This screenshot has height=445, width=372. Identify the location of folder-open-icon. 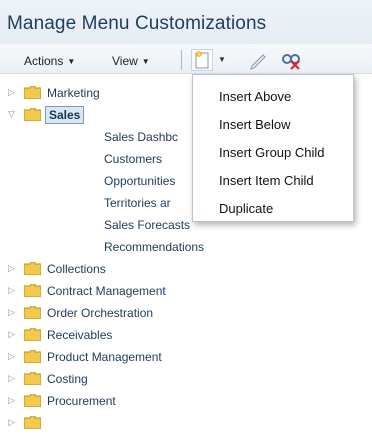
(32, 114).